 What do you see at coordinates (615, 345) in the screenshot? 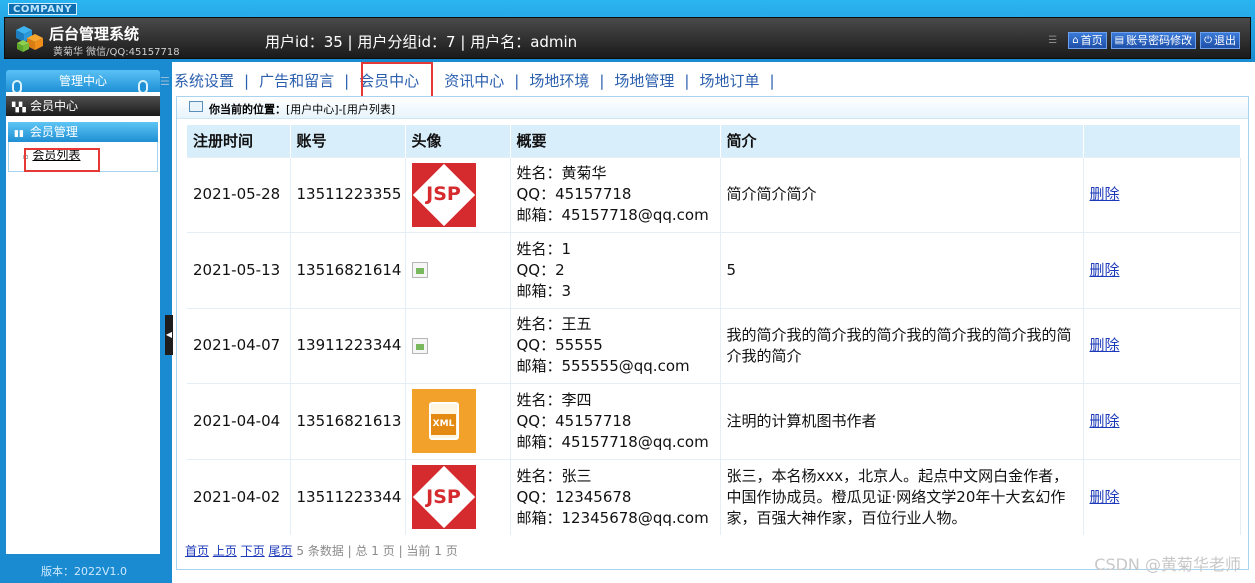
I see `cell-summary: 姓名：王五 QQ：55555 邮箱：555555@qq.com` at bounding box center [615, 345].